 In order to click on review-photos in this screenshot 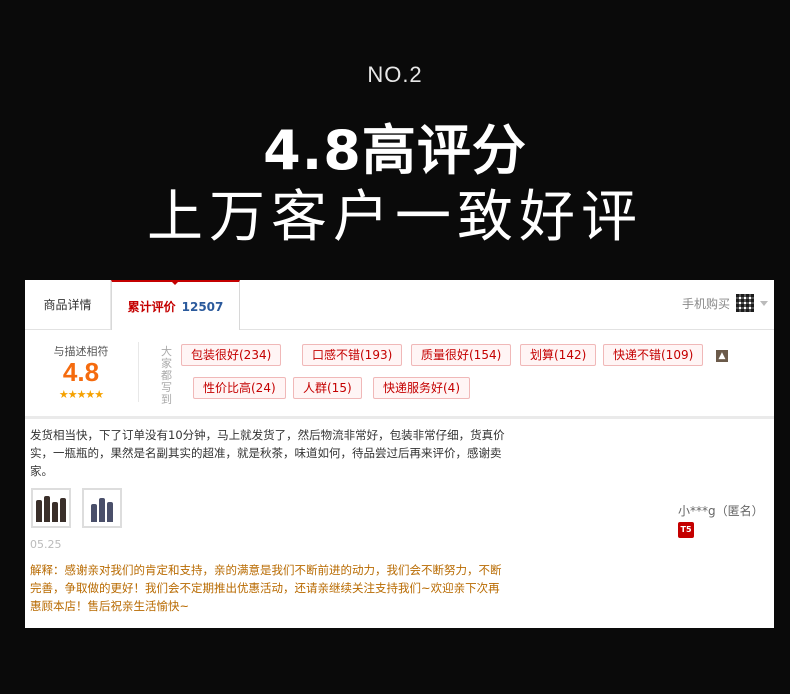, I will do `click(76, 508)`.